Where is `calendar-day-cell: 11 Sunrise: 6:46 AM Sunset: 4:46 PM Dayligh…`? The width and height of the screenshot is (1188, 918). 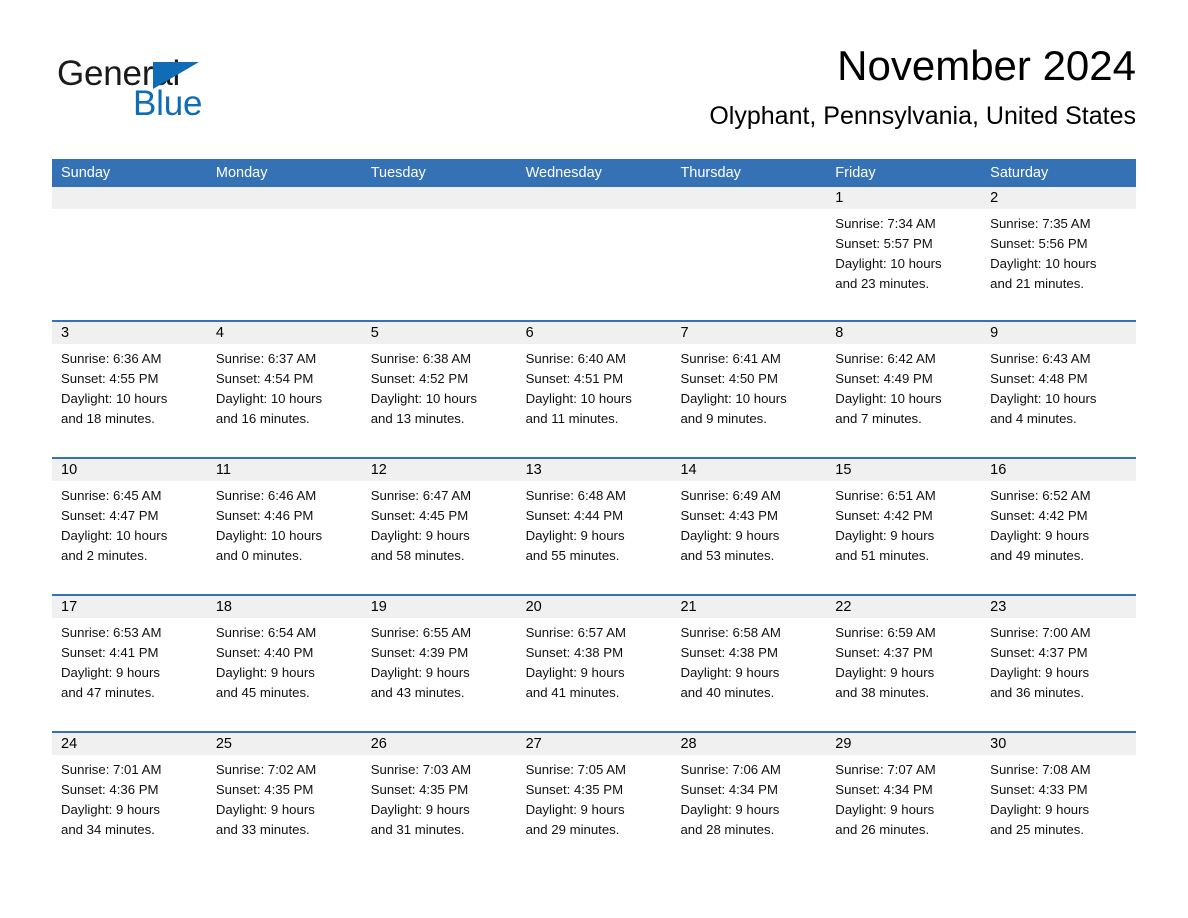
calendar-day-cell: 11 Sunrise: 6:46 AM Sunset: 4:46 PM Dayligh… is located at coordinates (284, 526).